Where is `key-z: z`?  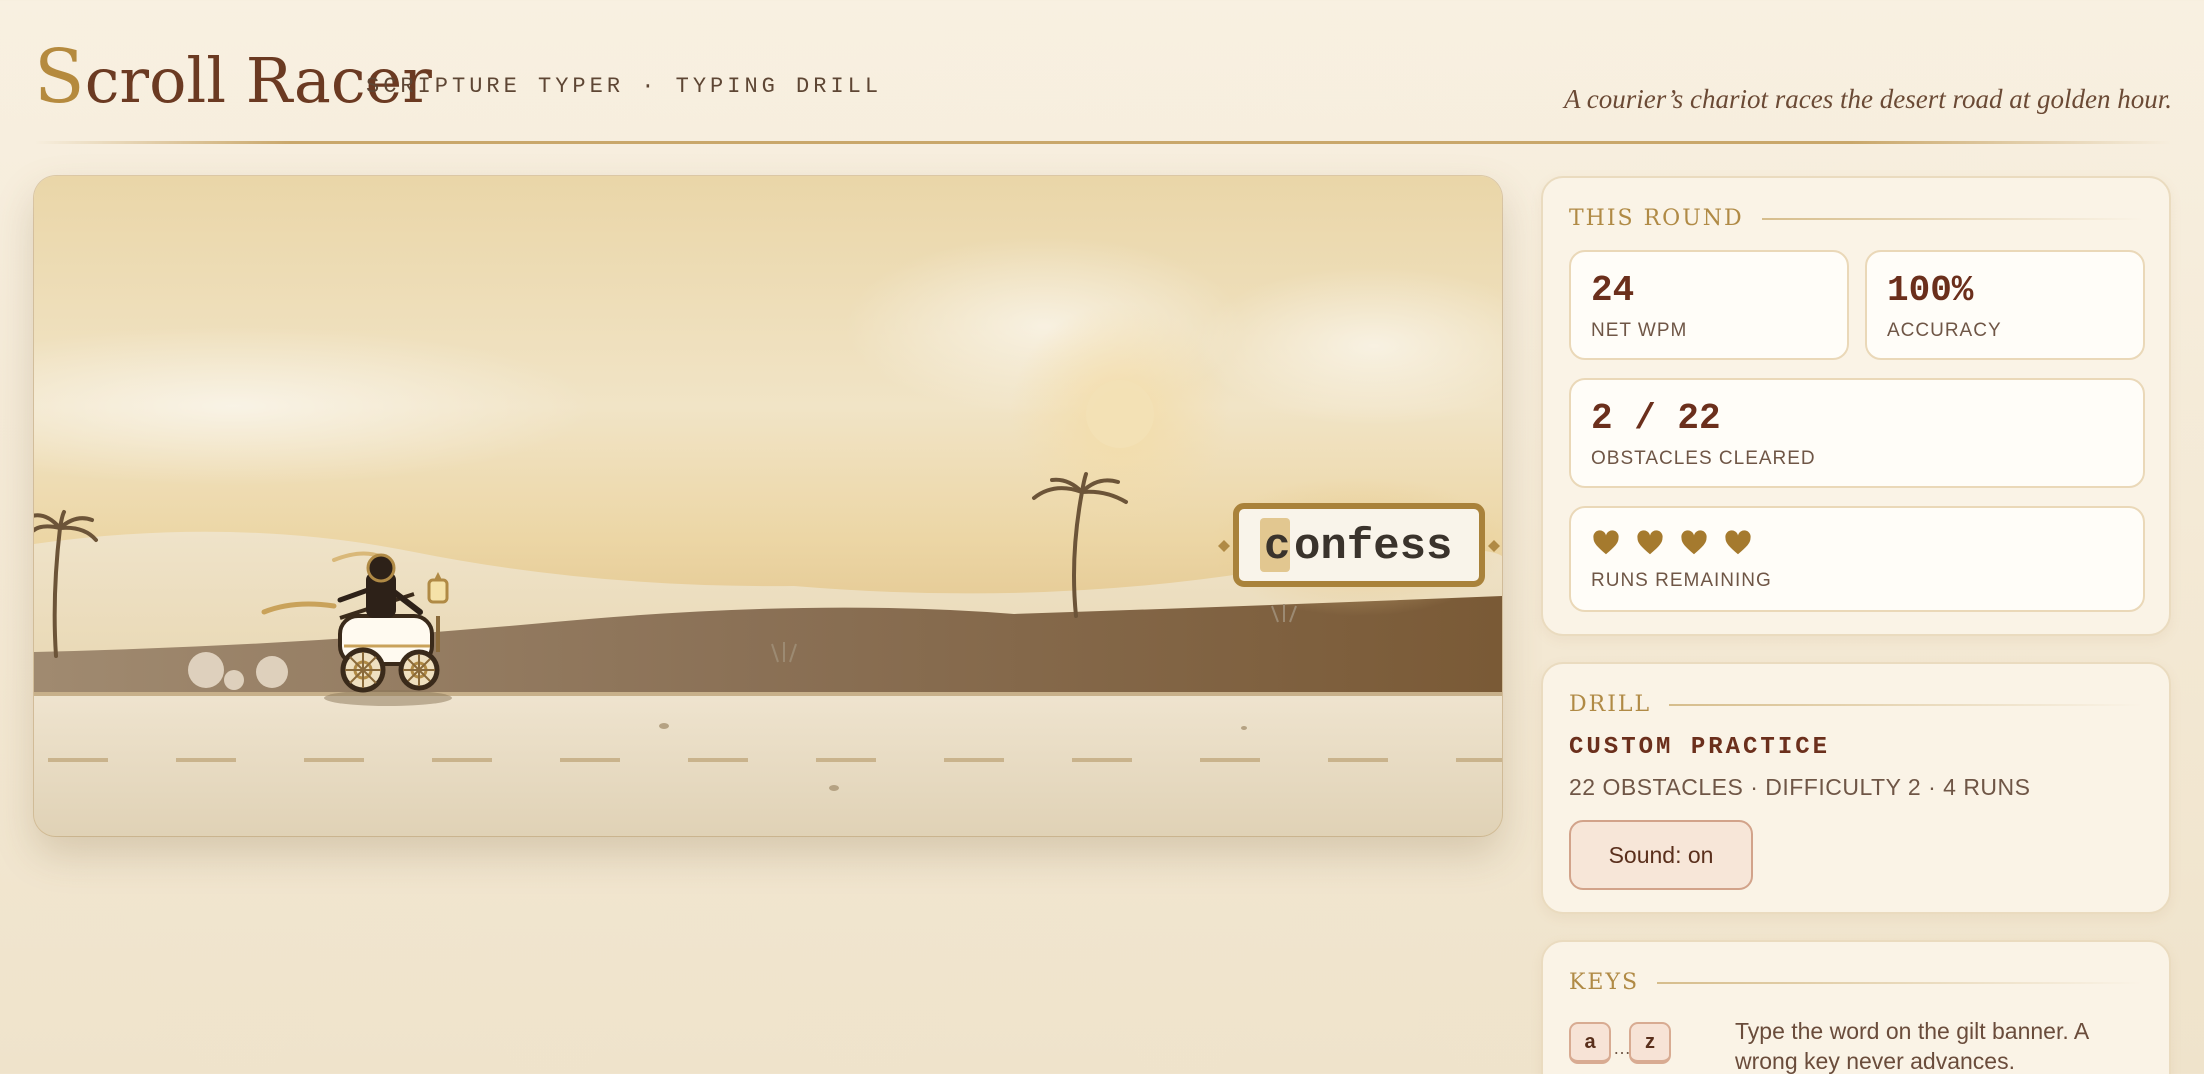
key-z: z is located at coordinates (1650, 1043).